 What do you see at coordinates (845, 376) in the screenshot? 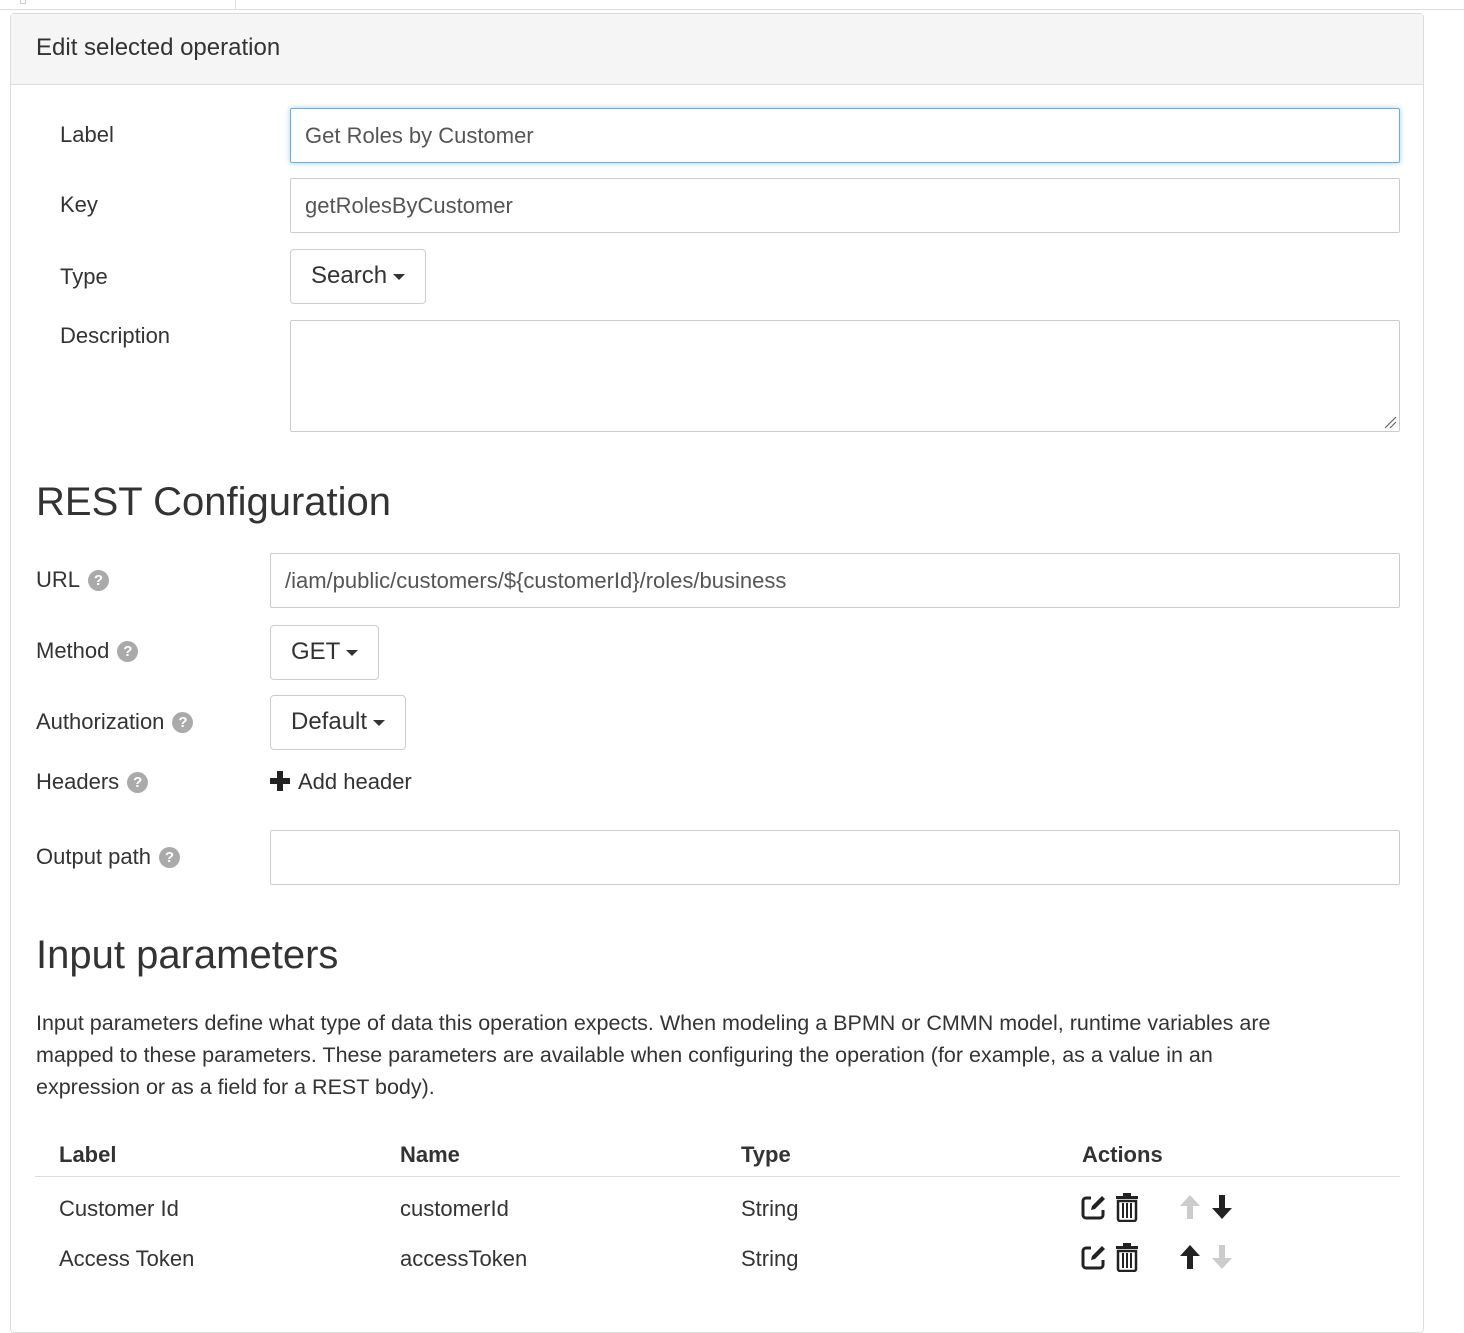
I see `description-textarea` at bounding box center [845, 376].